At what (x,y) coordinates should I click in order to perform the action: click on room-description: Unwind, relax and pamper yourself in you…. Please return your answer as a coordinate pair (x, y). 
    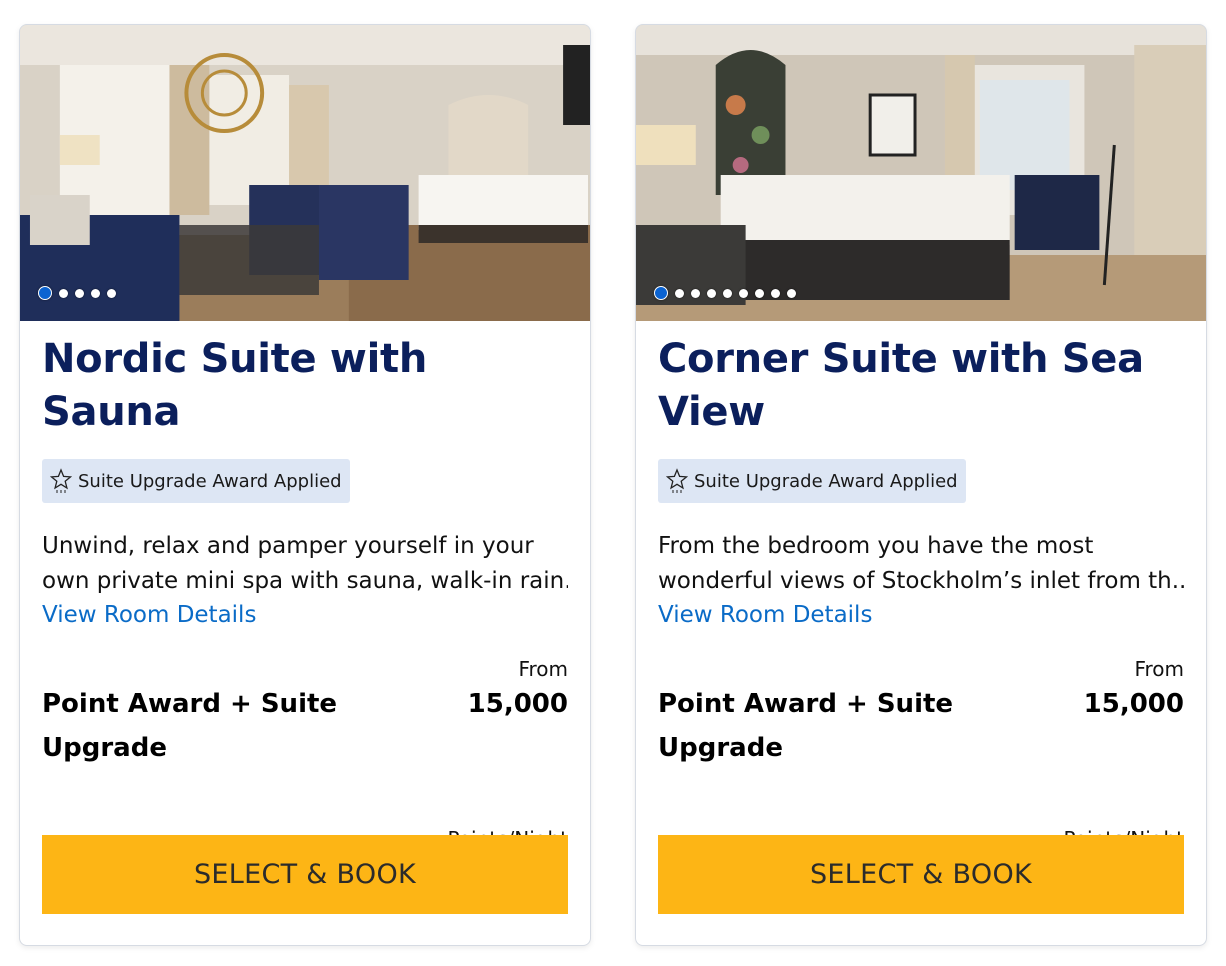
    Looking at the image, I should click on (305, 564).